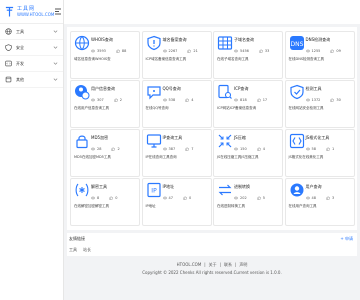 The height and width of the screenshot is (300, 360). Describe the element at coordinates (58, 11) in the screenshot. I see `menu-toggle-icon` at that location.